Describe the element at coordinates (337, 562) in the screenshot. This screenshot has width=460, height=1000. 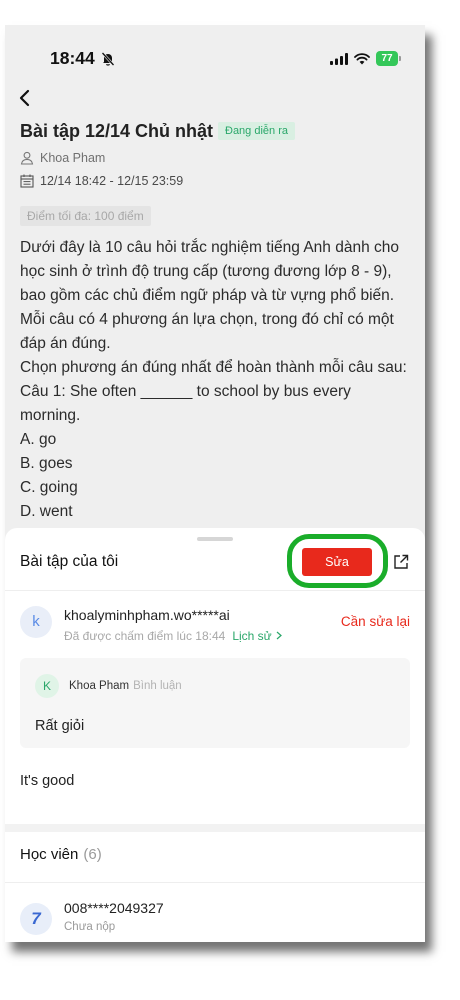
I see `edit-button: Sửa` at that location.